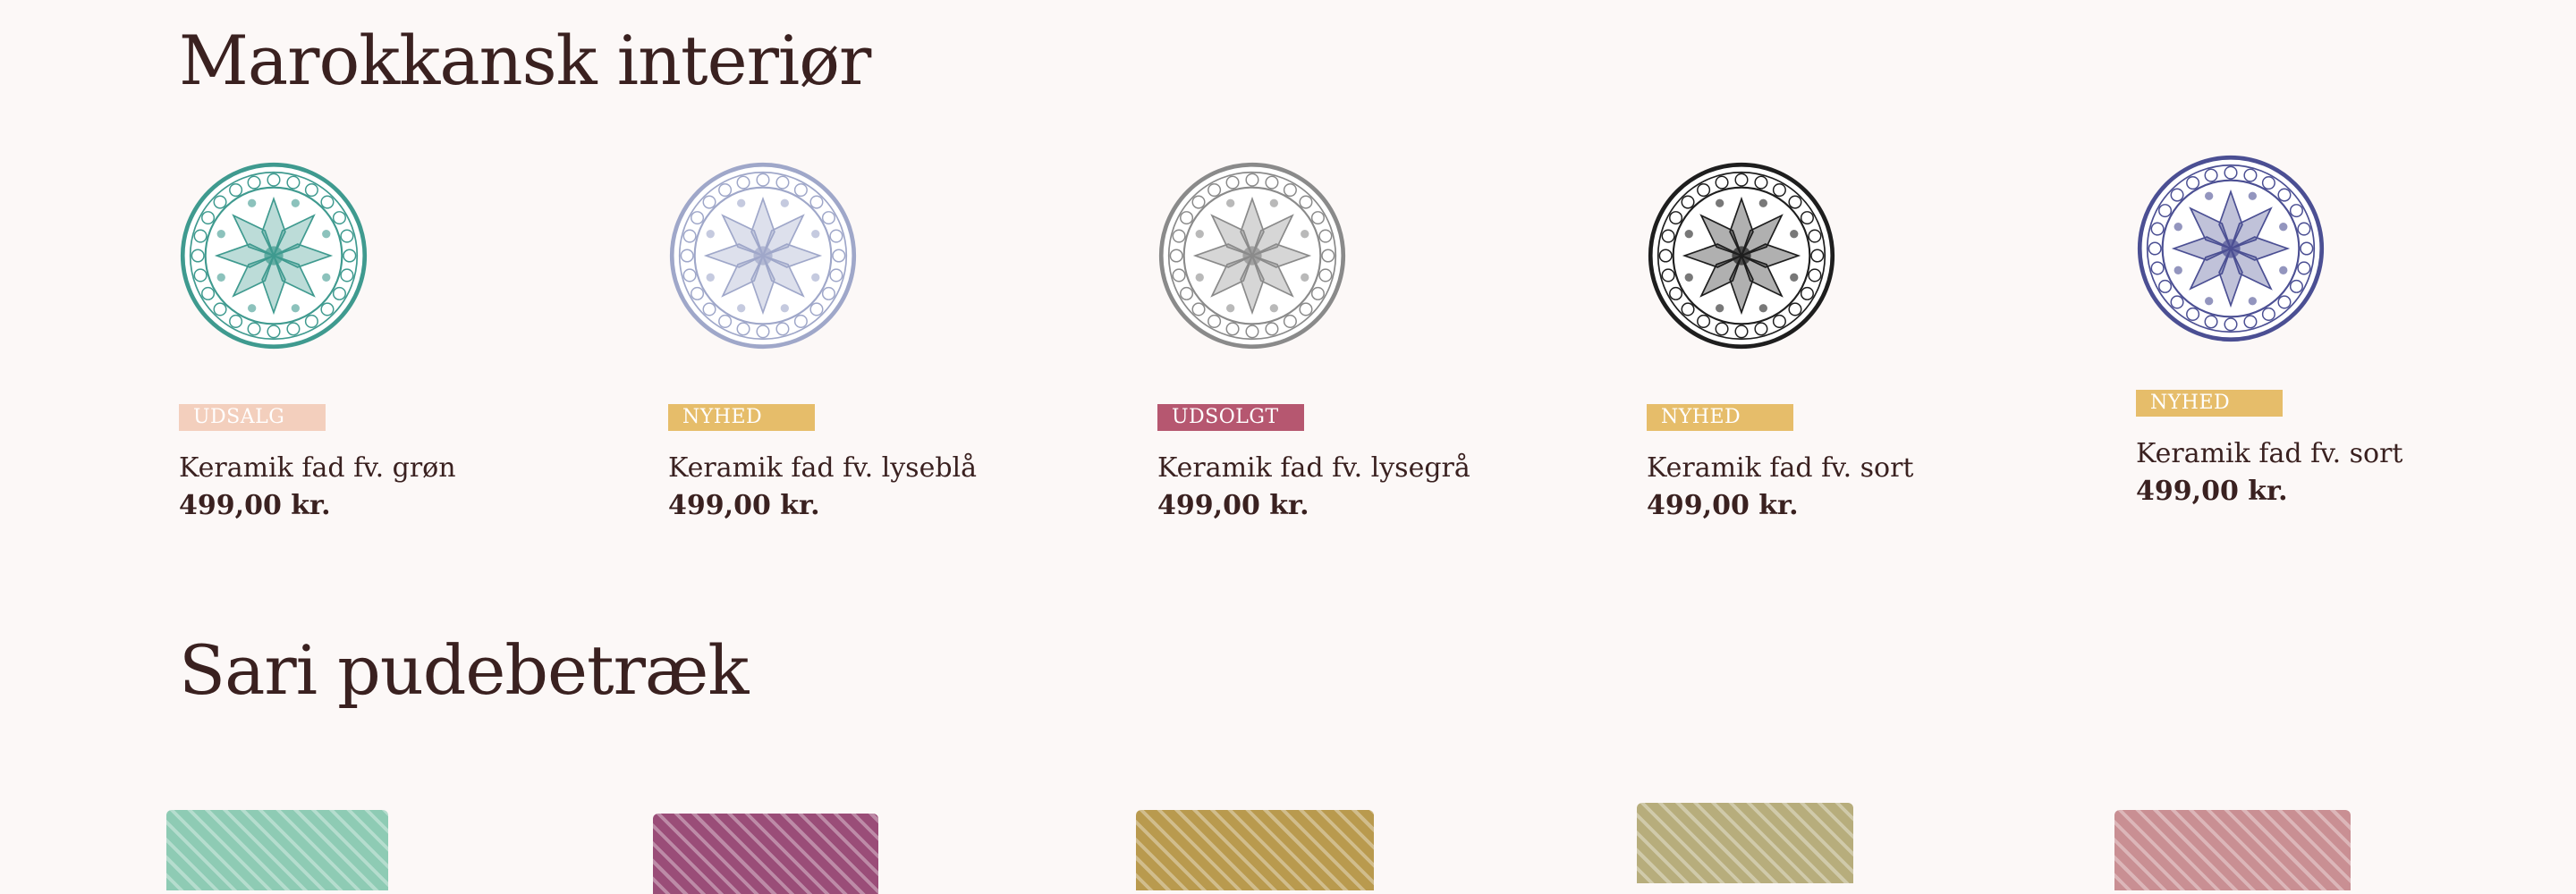 The height and width of the screenshot is (894, 2576). I want to click on sale-badge: UDSALG, so click(252, 417).